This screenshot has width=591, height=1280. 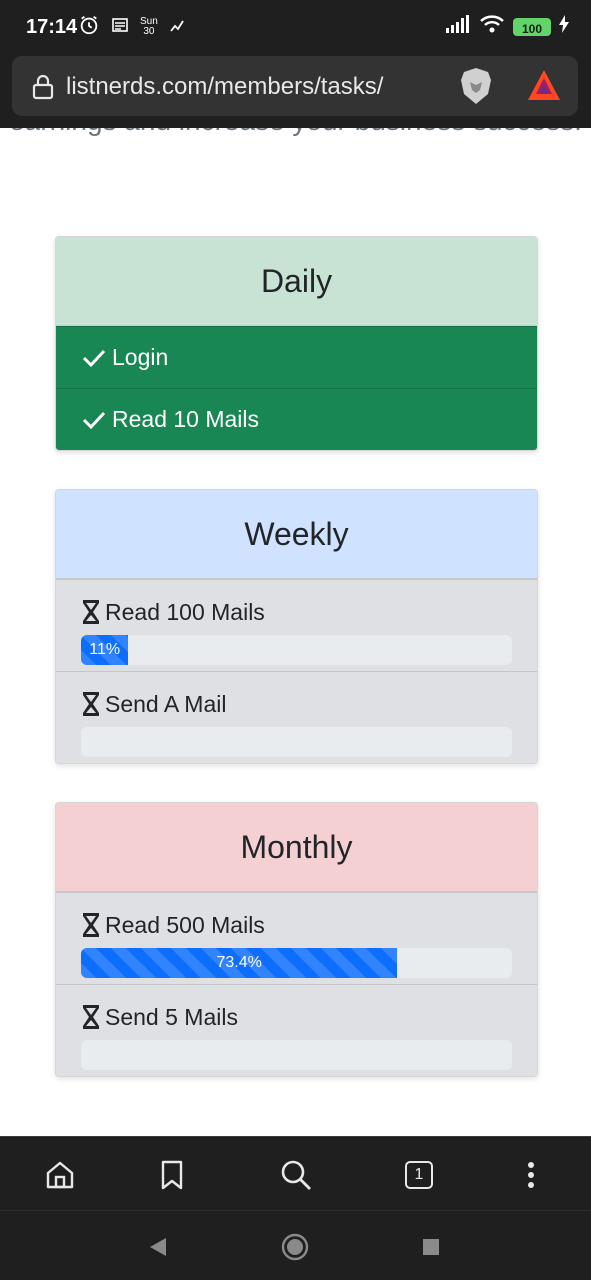 What do you see at coordinates (431, 1247) in the screenshot?
I see `recents-icon` at bounding box center [431, 1247].